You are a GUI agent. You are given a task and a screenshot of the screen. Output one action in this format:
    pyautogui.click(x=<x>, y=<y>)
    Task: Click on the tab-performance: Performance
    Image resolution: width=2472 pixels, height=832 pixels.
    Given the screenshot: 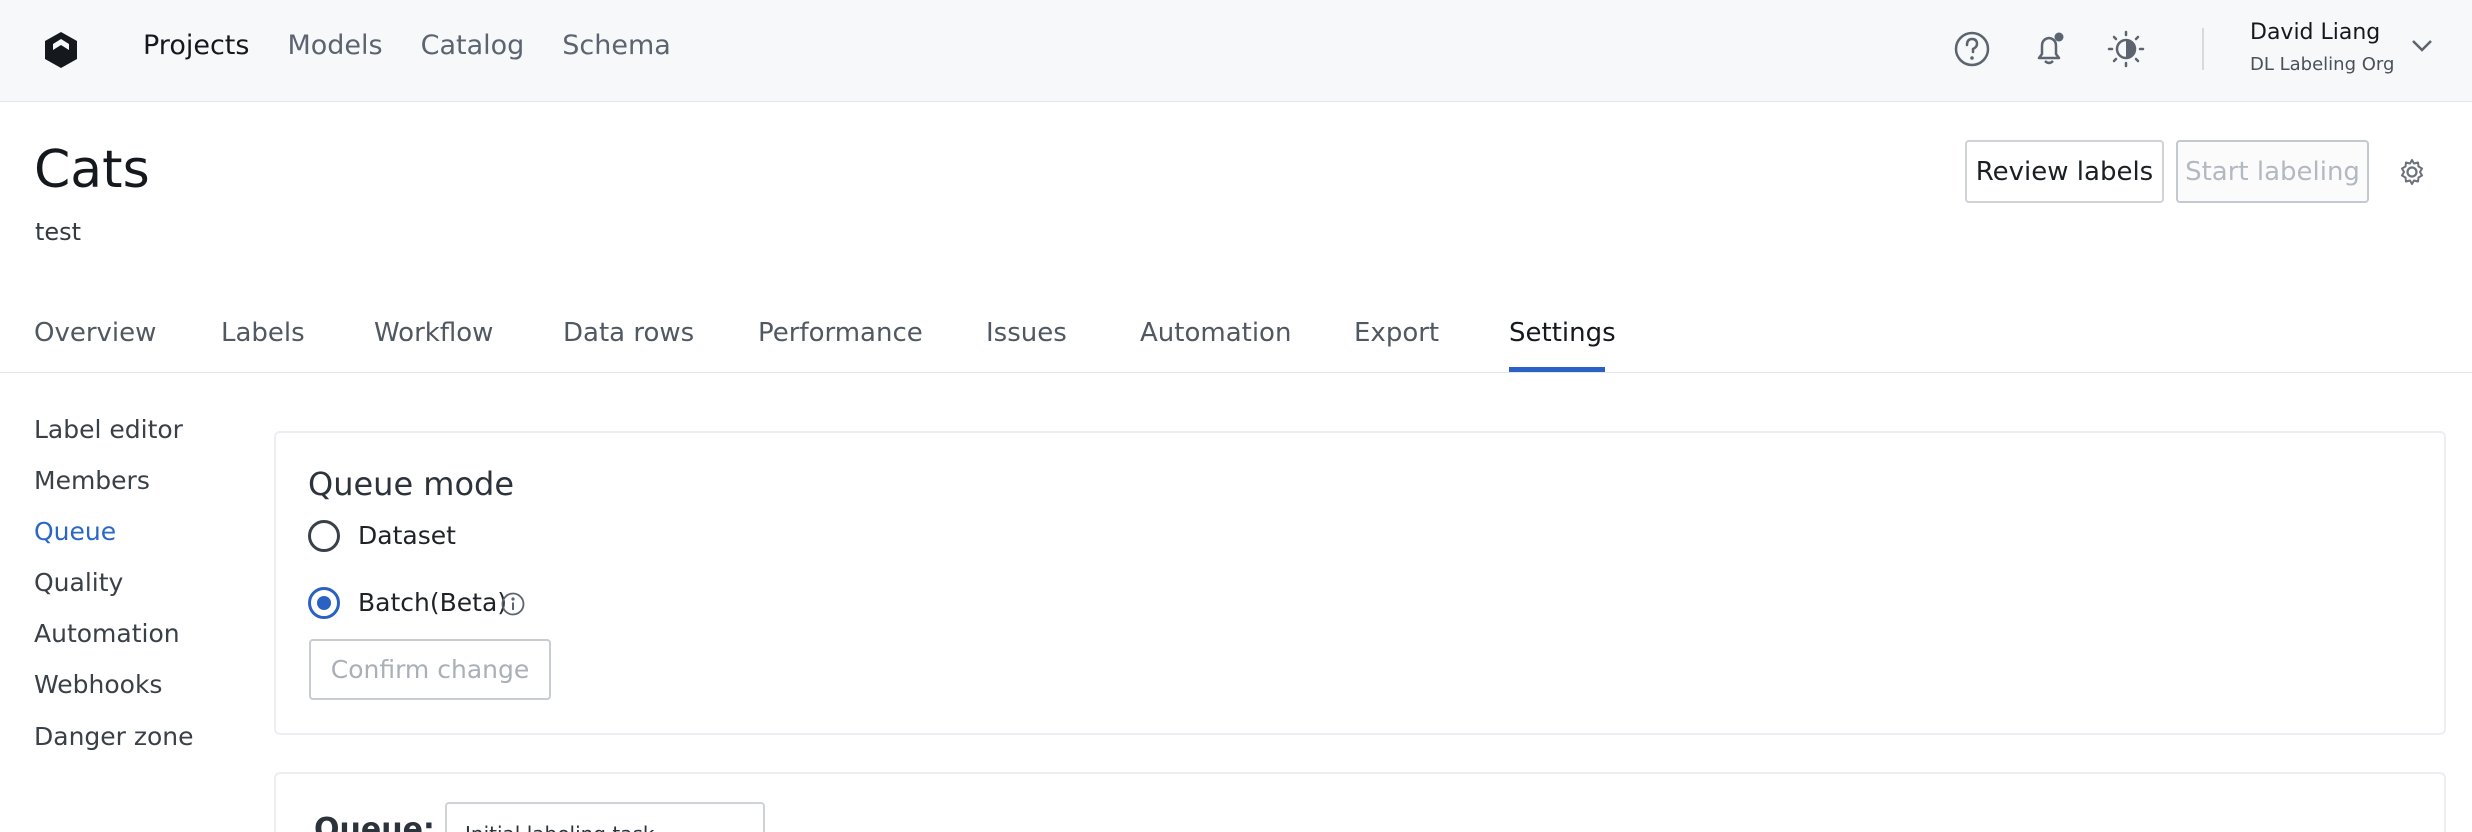 What is the action you would take?
    pyautogui.click(x=840, y=333)
    